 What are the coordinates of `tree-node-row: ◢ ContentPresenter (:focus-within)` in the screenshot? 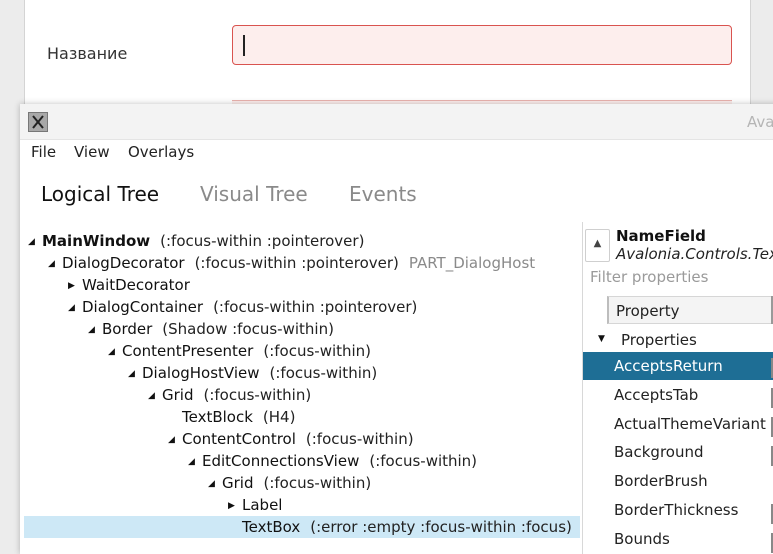 It's located at (302, 351).